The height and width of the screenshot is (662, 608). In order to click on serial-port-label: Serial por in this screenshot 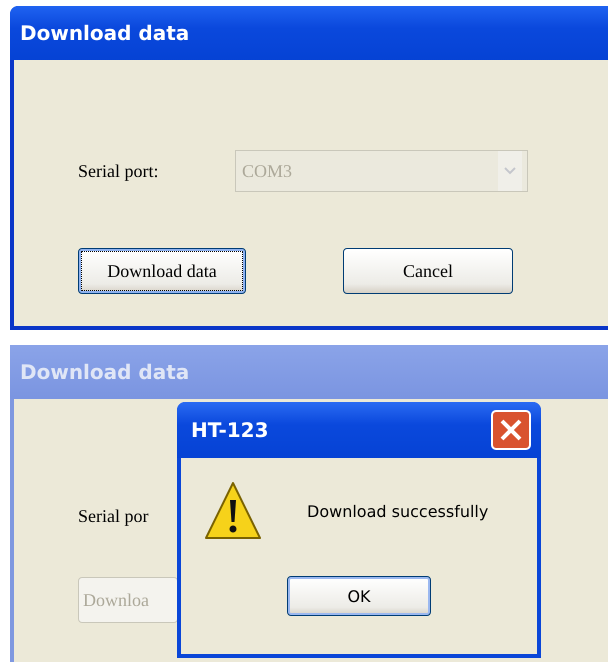, I will do `click(114, 516)`.